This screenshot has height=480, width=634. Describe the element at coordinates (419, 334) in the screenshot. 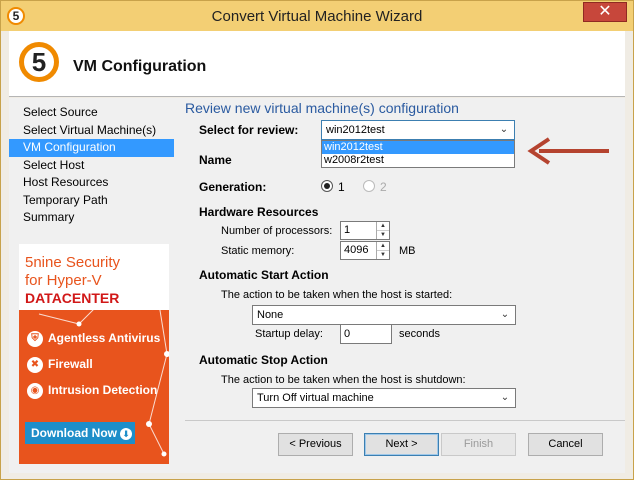

I see `startup-delay-unit: seconds` at that location.